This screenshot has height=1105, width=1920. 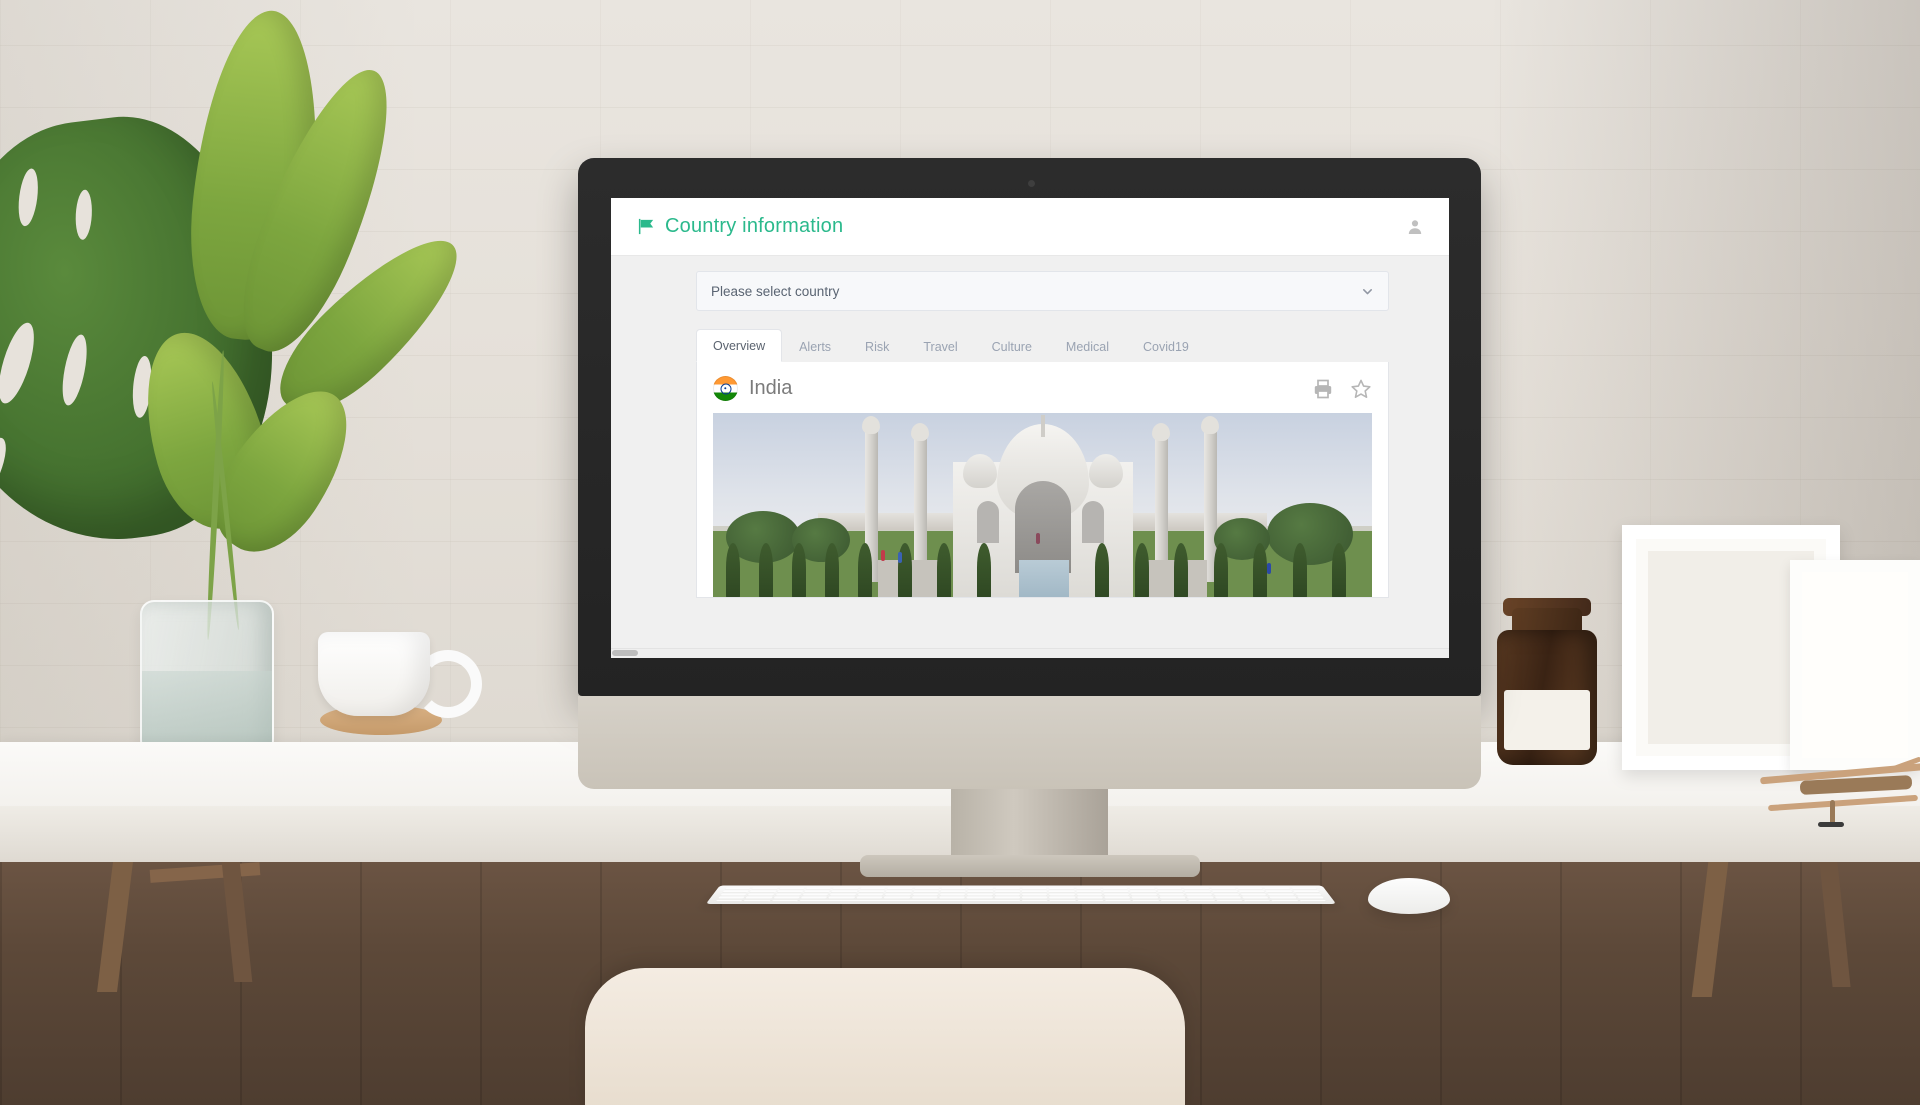 I want to click on mouse, so click(x=1409, y=896).